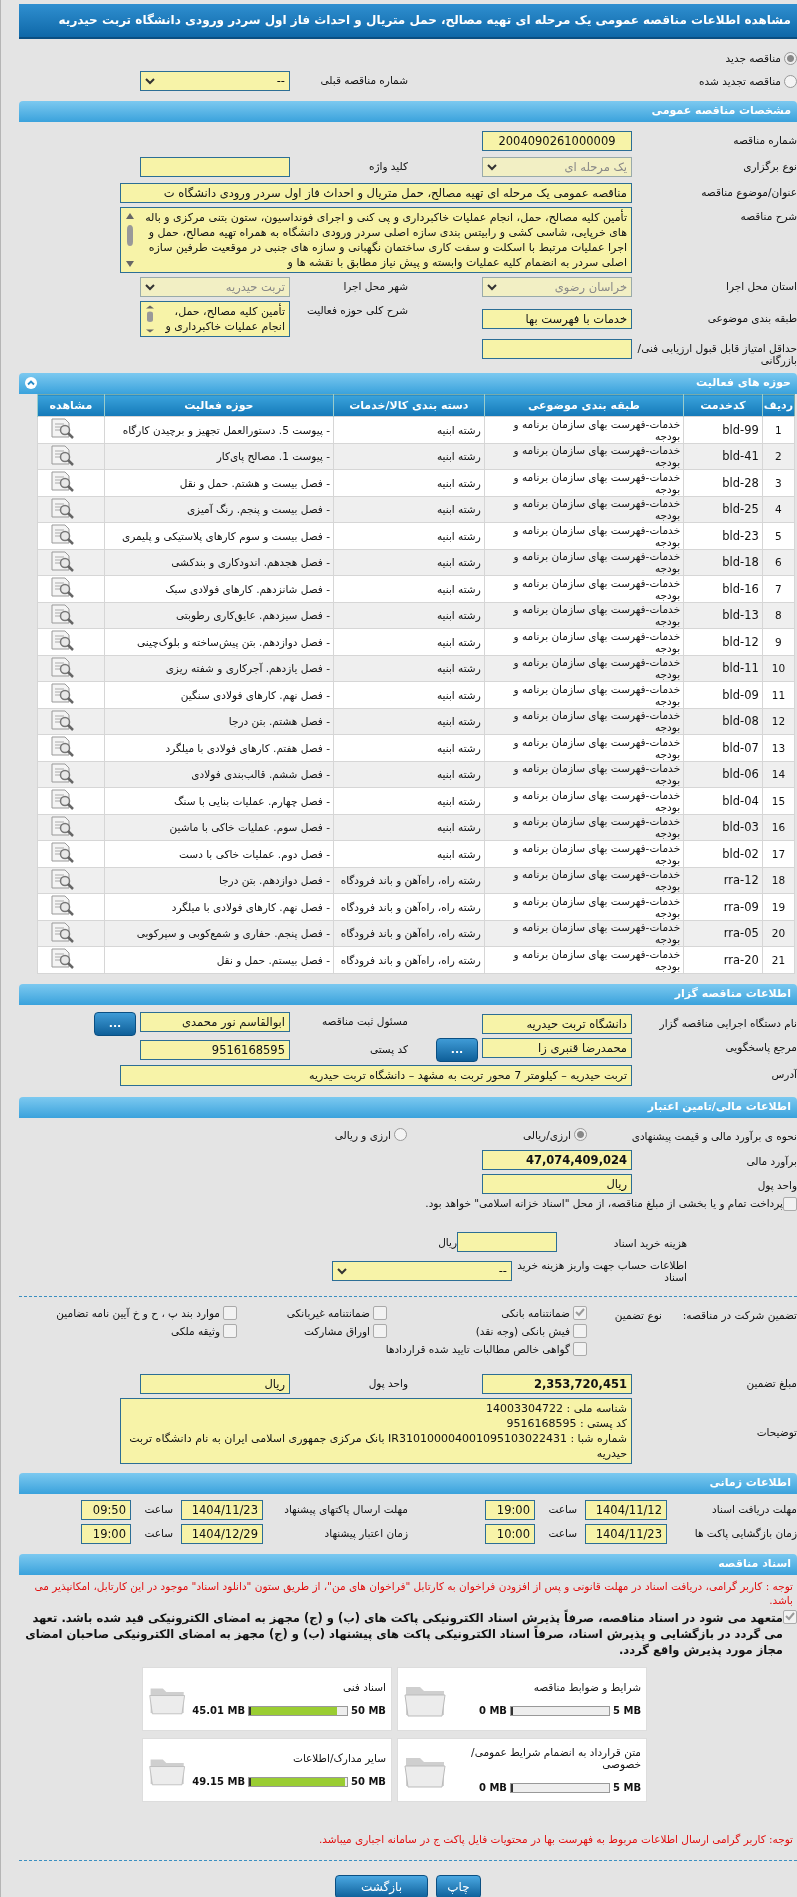  Describe the element at coordinates (557, 1047) in the screenshot. I see `input-field: محمدرضا قنبری زا` at that location.